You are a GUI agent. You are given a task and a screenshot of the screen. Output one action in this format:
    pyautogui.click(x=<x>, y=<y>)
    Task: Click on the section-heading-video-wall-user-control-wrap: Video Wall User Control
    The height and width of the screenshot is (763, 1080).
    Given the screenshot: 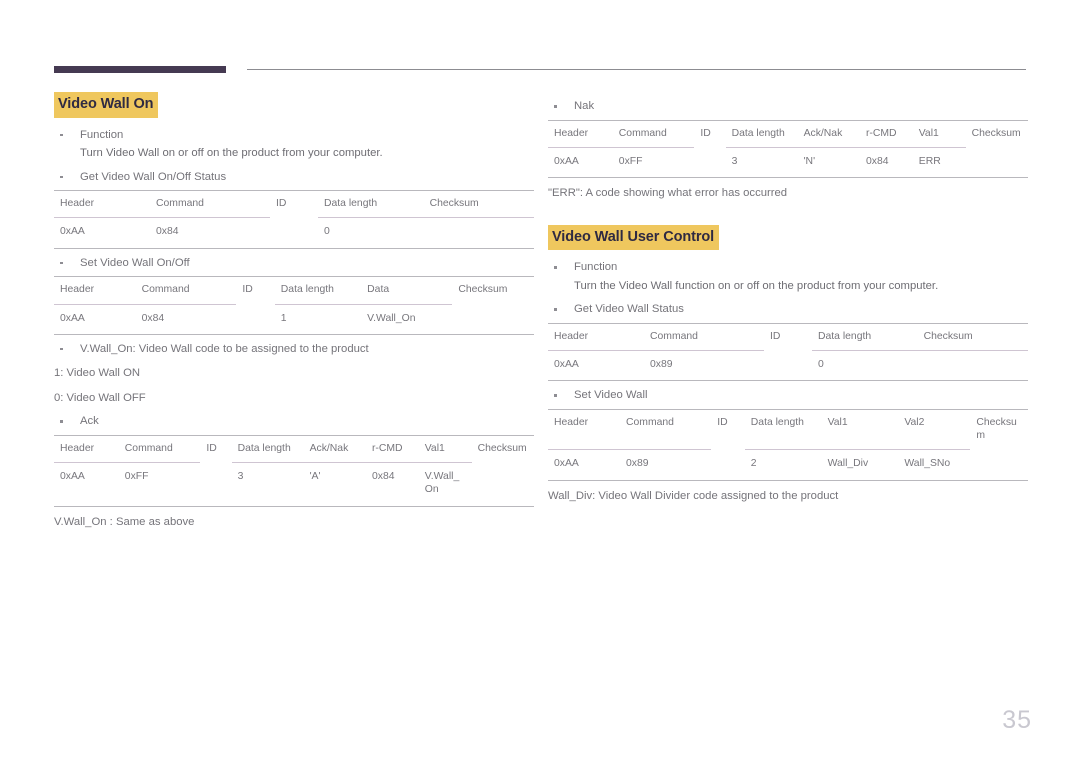 What is the action you would take?
    pyautogui.click(x=788, y=237)
    